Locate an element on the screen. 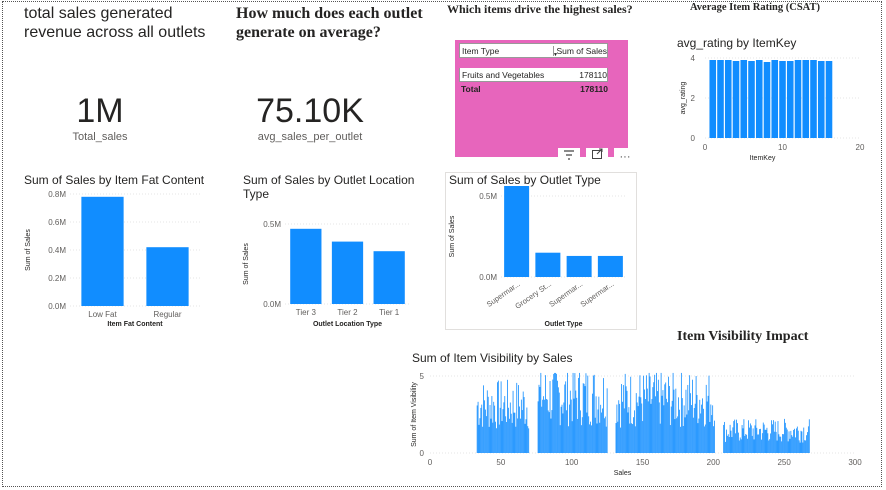 The height and width of the screenshot is (490, 886). kpi-card-total-sales: 1M Total_sales is located at coordinates (100, 117).